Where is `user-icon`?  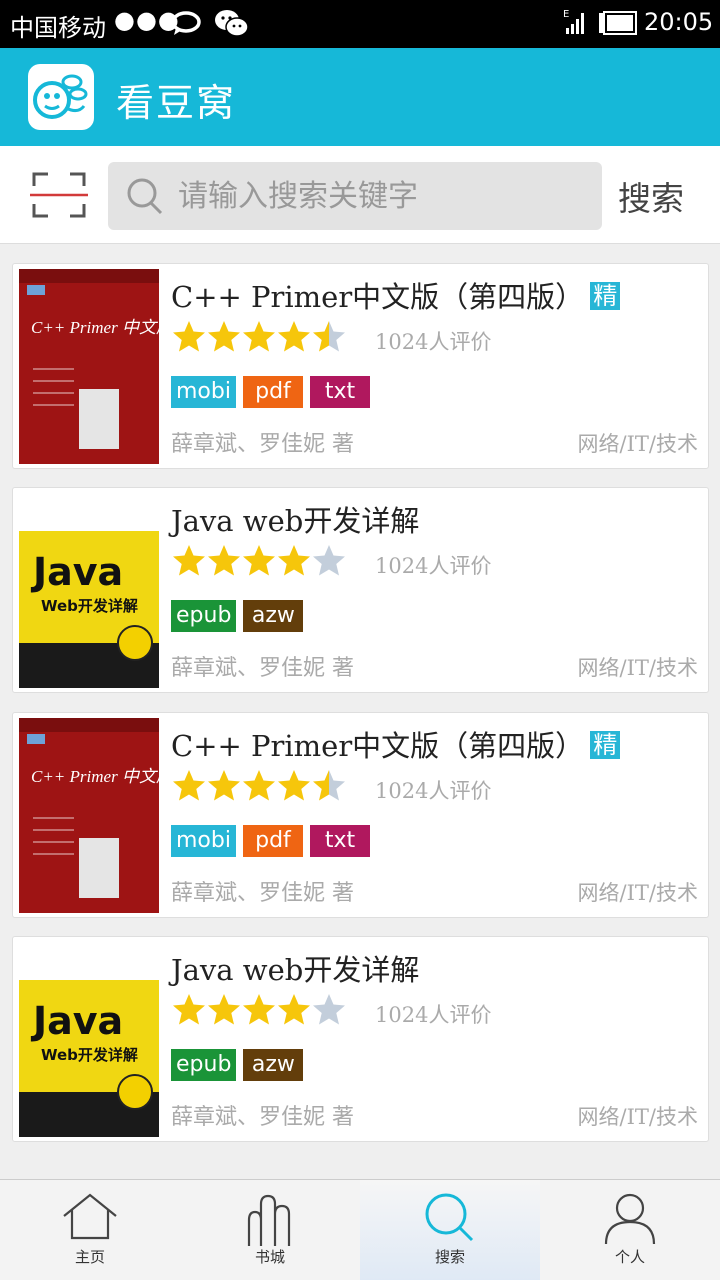 user-icon is located at coordinates (630, 1218).